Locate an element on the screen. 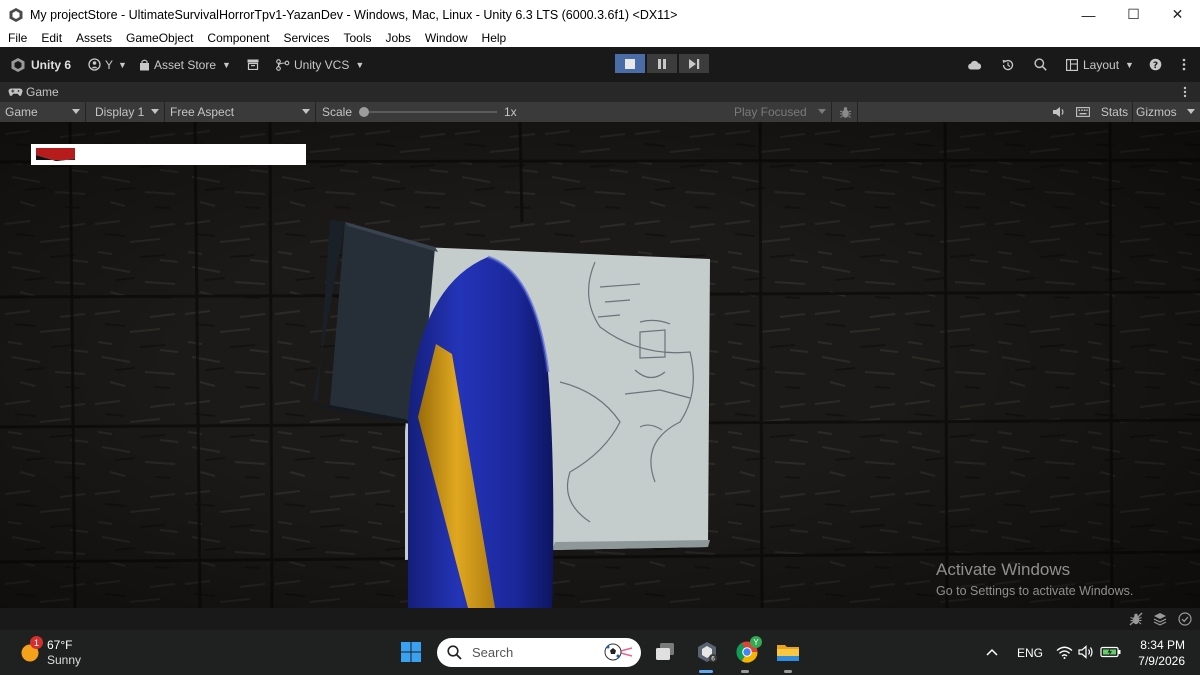 This screenshot has width=1200, height=675. unity-logo-icon is located at coordinates (18, 64).